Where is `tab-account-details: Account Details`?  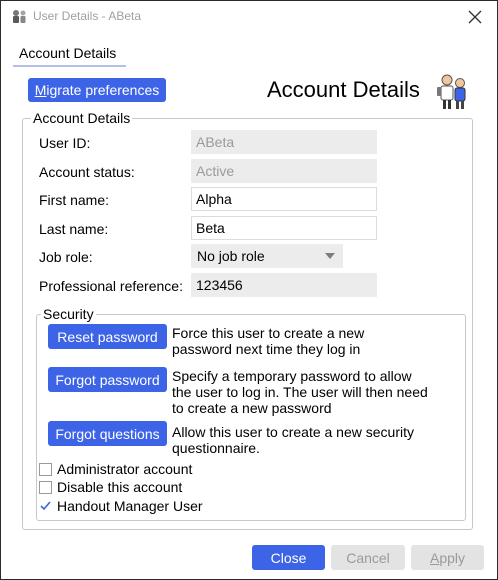
tab-account-details: Account Details is located at coordinates (69, 54).